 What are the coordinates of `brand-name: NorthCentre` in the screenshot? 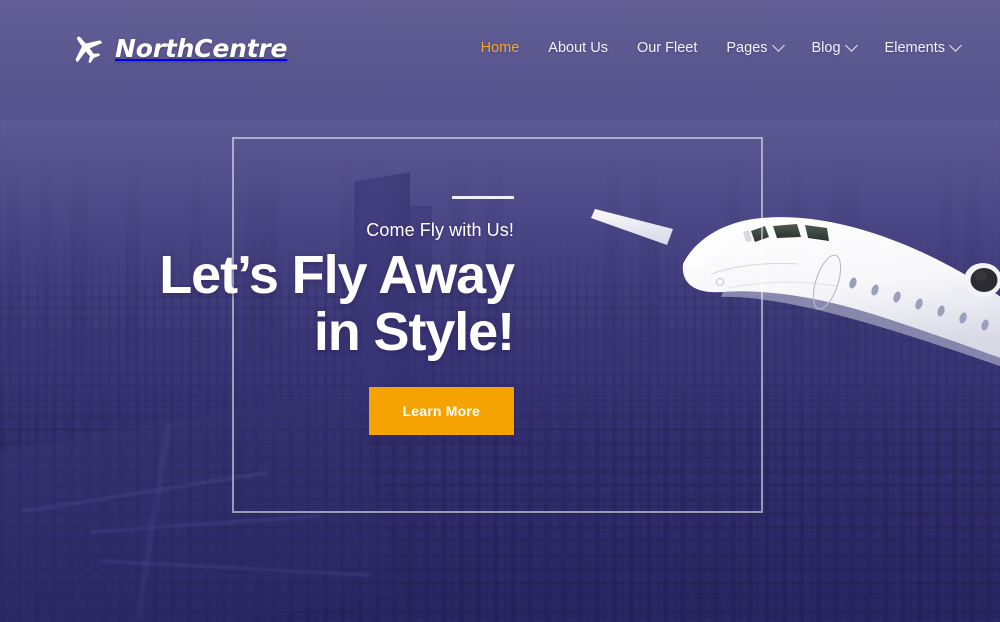 It's located at (201, 48).